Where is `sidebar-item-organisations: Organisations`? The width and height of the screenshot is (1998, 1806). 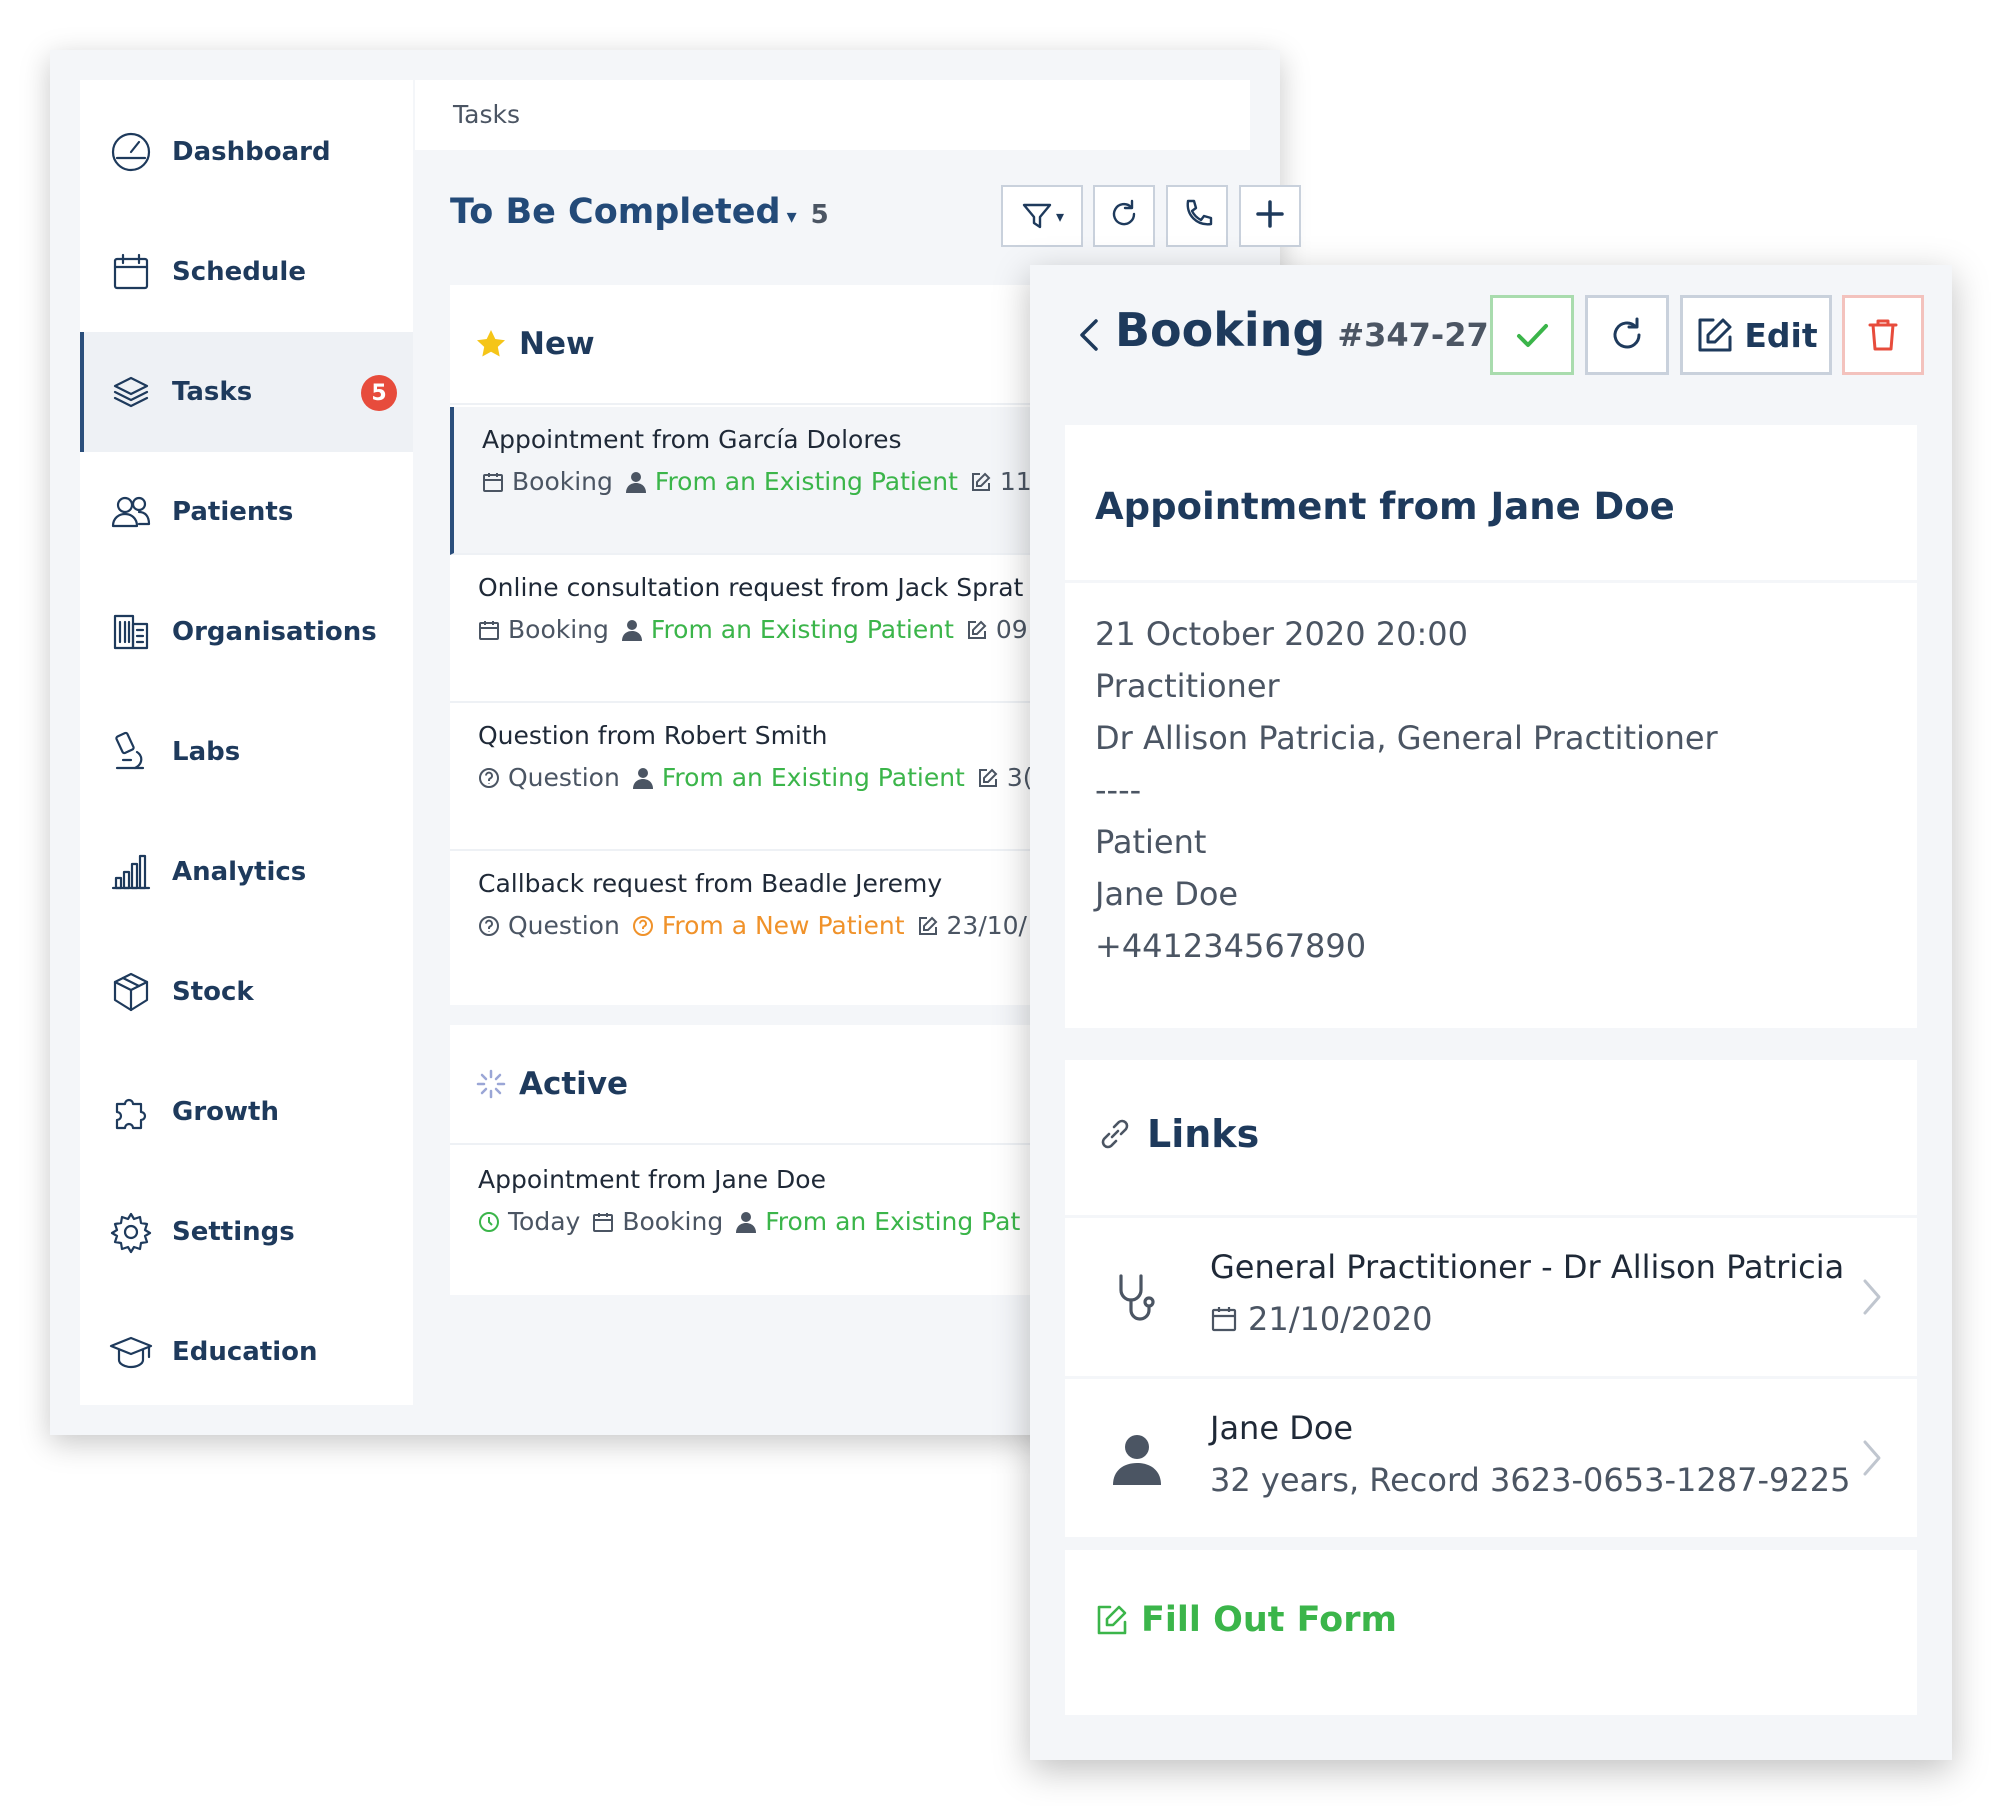 sidebar-item-organisations: Organisations is located at coordinates (246, 632).